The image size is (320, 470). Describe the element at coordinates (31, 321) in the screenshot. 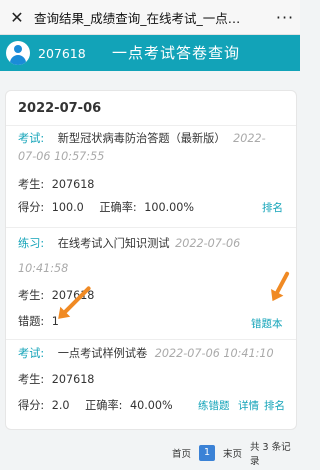

I see `wrong-label: 错题:` at that location.